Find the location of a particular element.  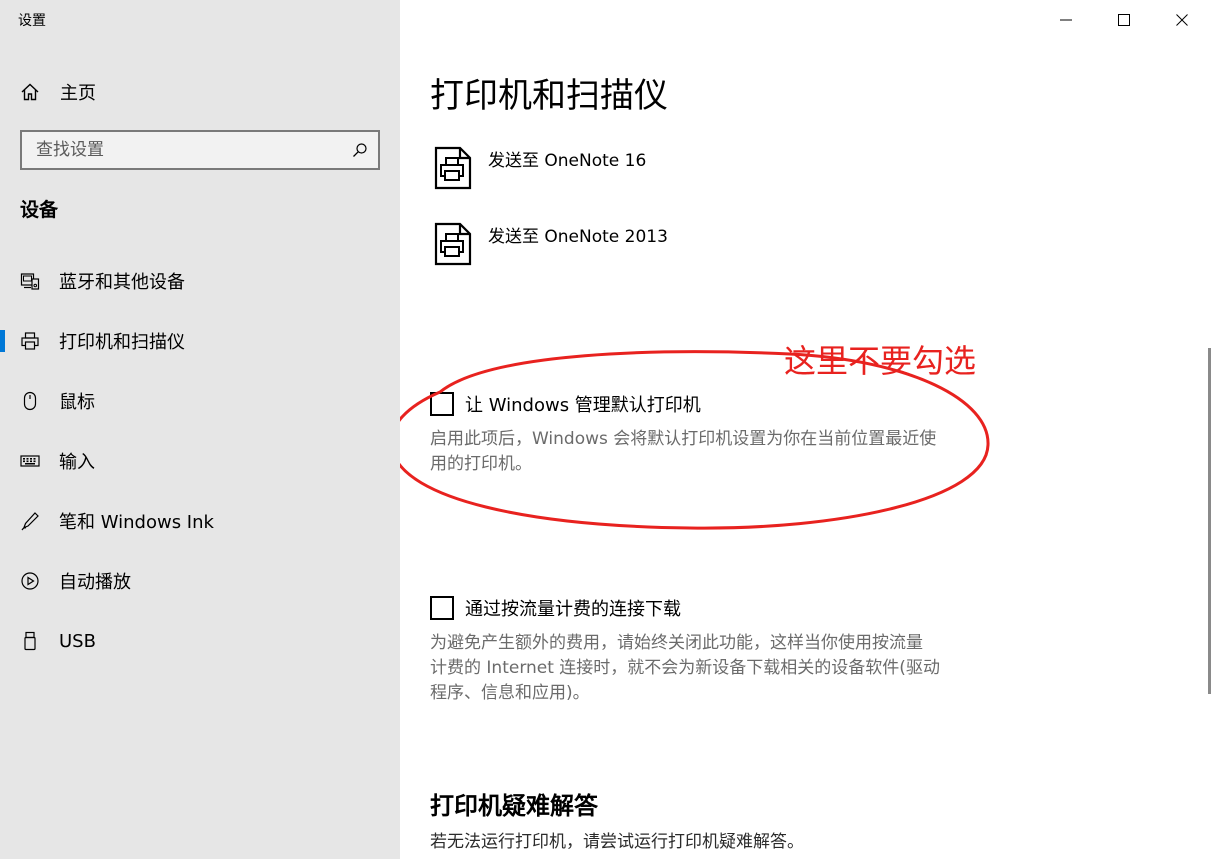

metered-download-checkbox-row: 通过按流量计费的连接下载 is located at coordinates (555, 608).